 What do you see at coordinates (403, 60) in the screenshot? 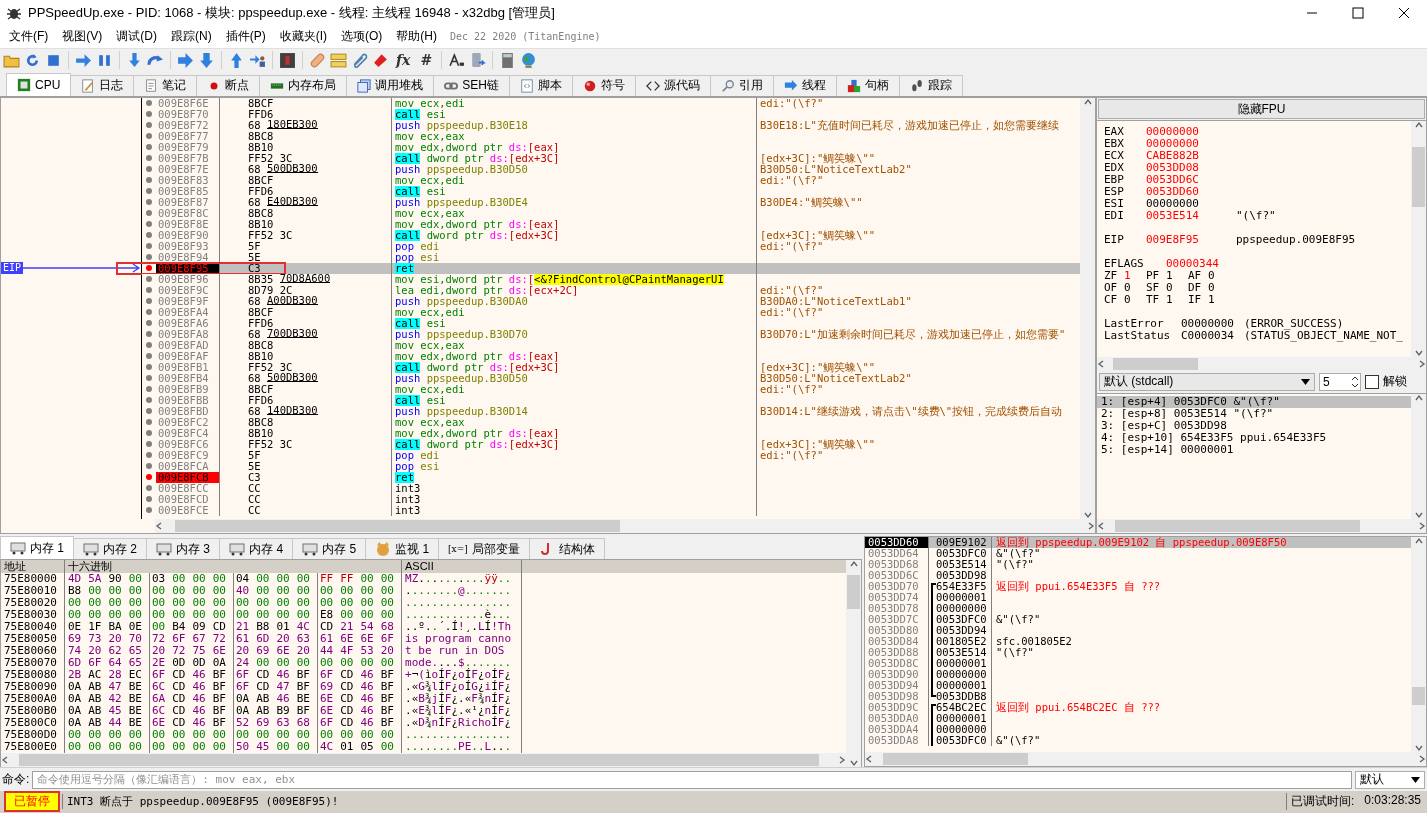
I see `toolbar-button: fx` at bounding box center [403, 60].